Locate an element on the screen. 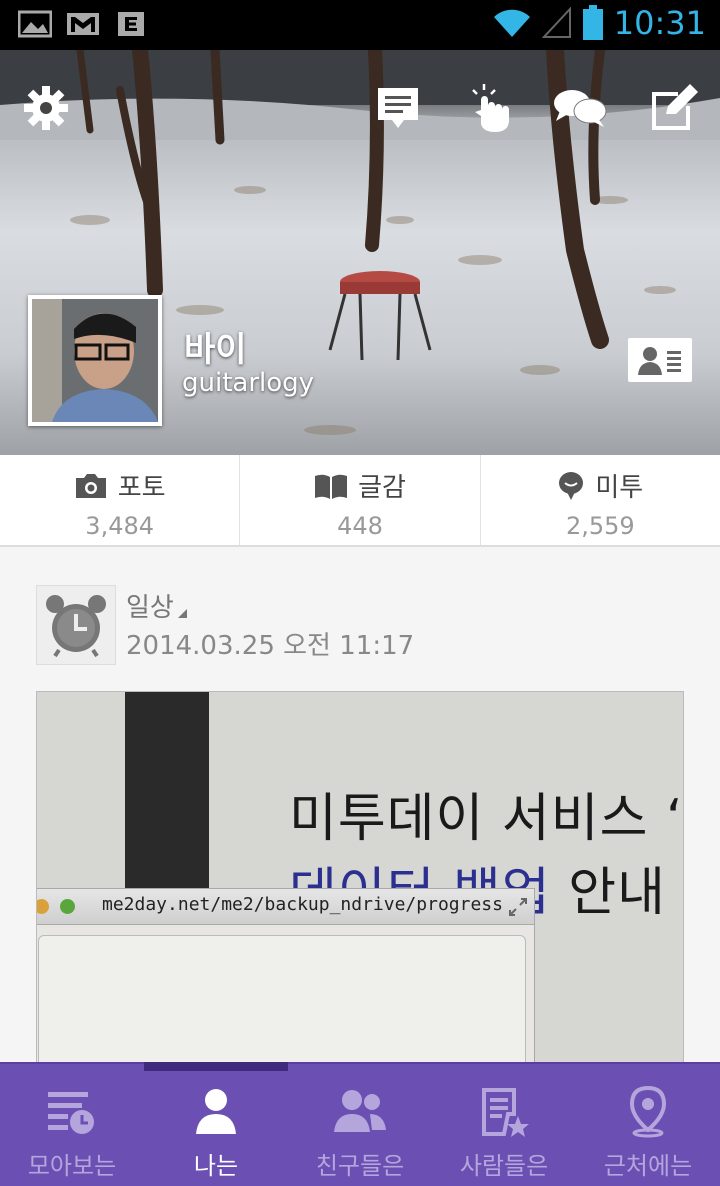 Image resolution: width=720 pixels, height=1186 pixels. traffic-light-yellow-icon is located at coordinates (43, 906).